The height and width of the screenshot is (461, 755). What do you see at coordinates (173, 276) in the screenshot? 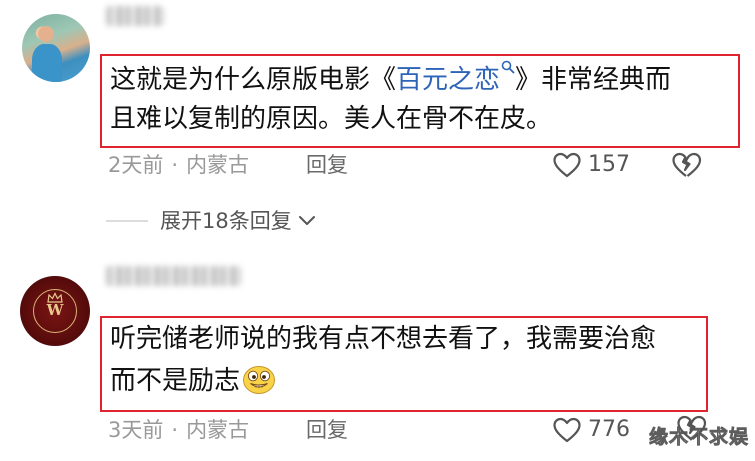
I see `username-blurred: ▇▇▇▇▇▇` at bounding box center [173, 276].